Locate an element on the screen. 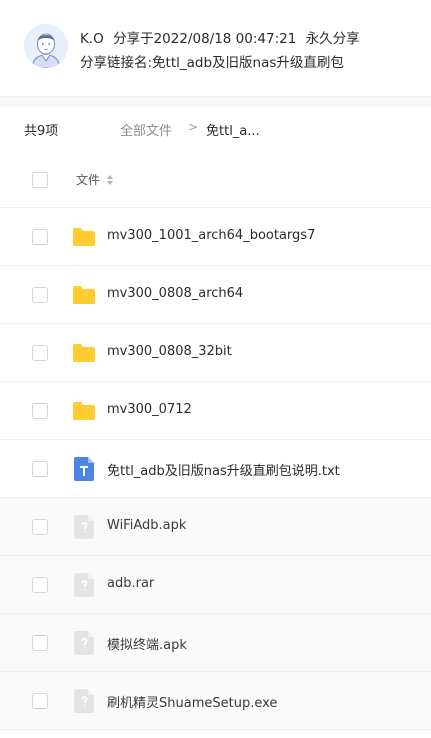  user-avatar-icon is located at coordinates (46, 46).